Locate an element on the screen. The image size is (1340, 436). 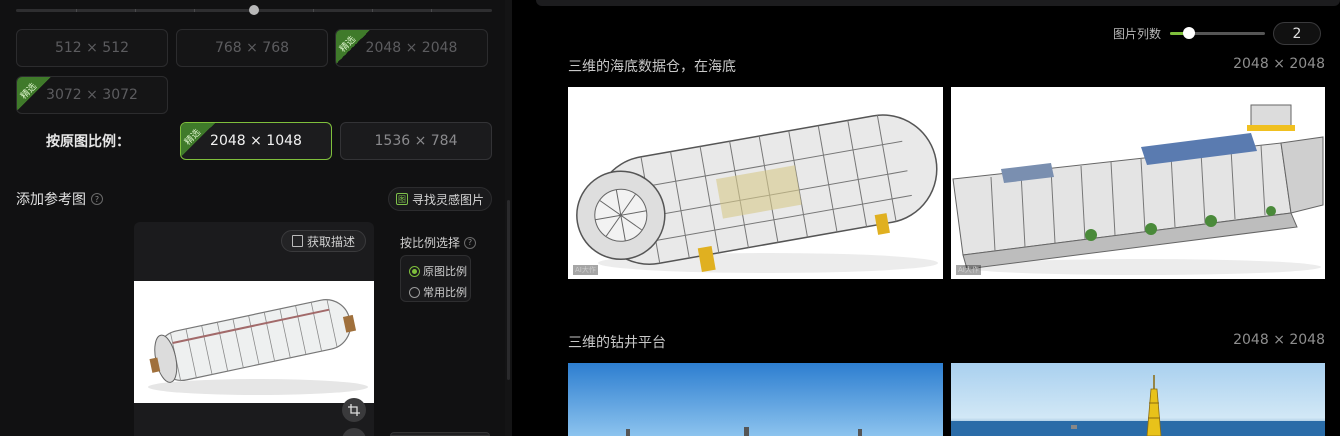
generated-image-drill-rig is located at coordinates (1138, 399).